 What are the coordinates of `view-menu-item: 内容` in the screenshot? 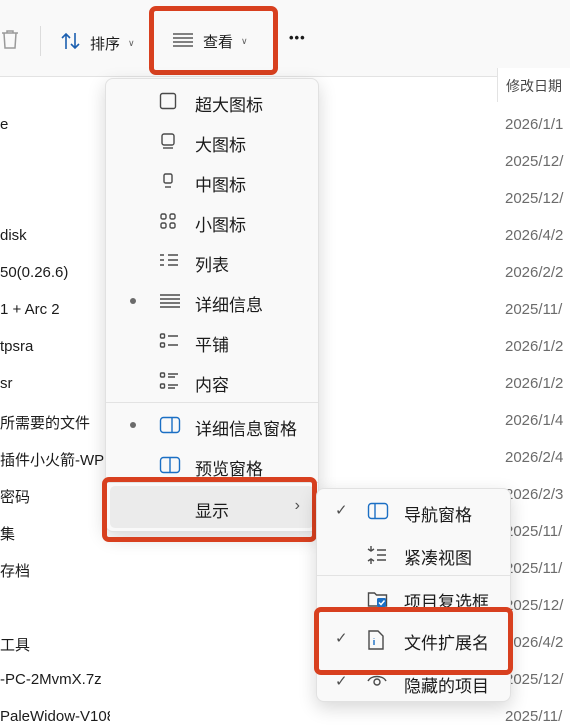 It's located at (212, 381).